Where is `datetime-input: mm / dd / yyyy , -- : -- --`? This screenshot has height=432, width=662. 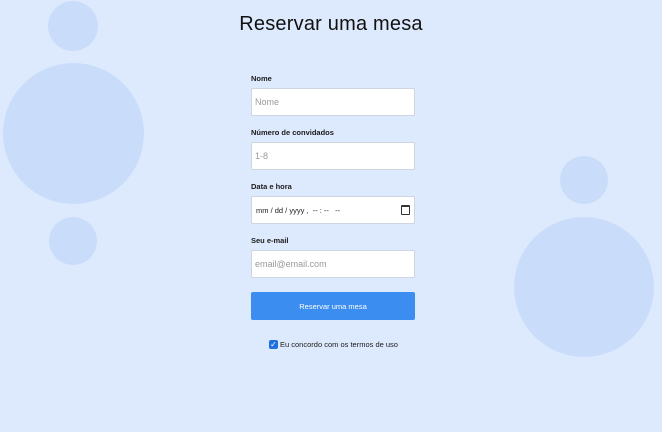 datetime-input: mm / dd / yyyy , -- : -- -- is located at coordinates (333, 210).